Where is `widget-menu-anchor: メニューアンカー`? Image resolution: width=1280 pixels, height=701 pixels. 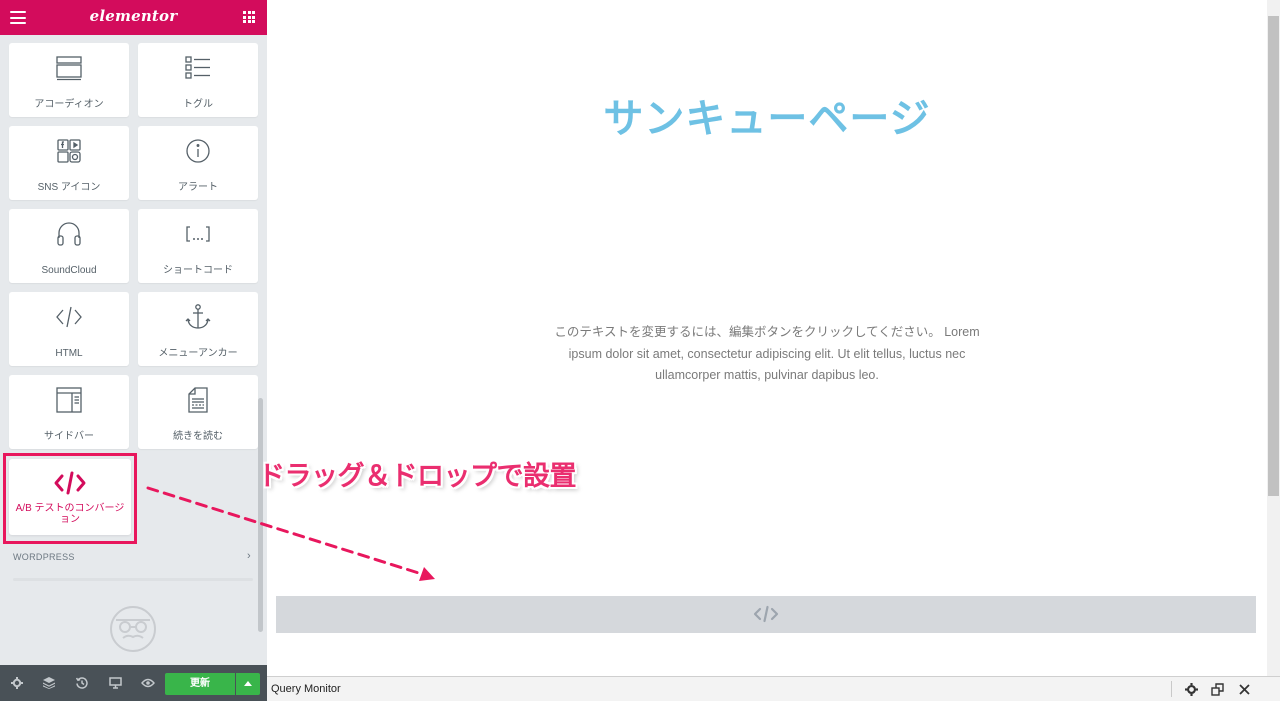
widget-menu-anchor: メニューアンカー is located at coordinates (198, 329).